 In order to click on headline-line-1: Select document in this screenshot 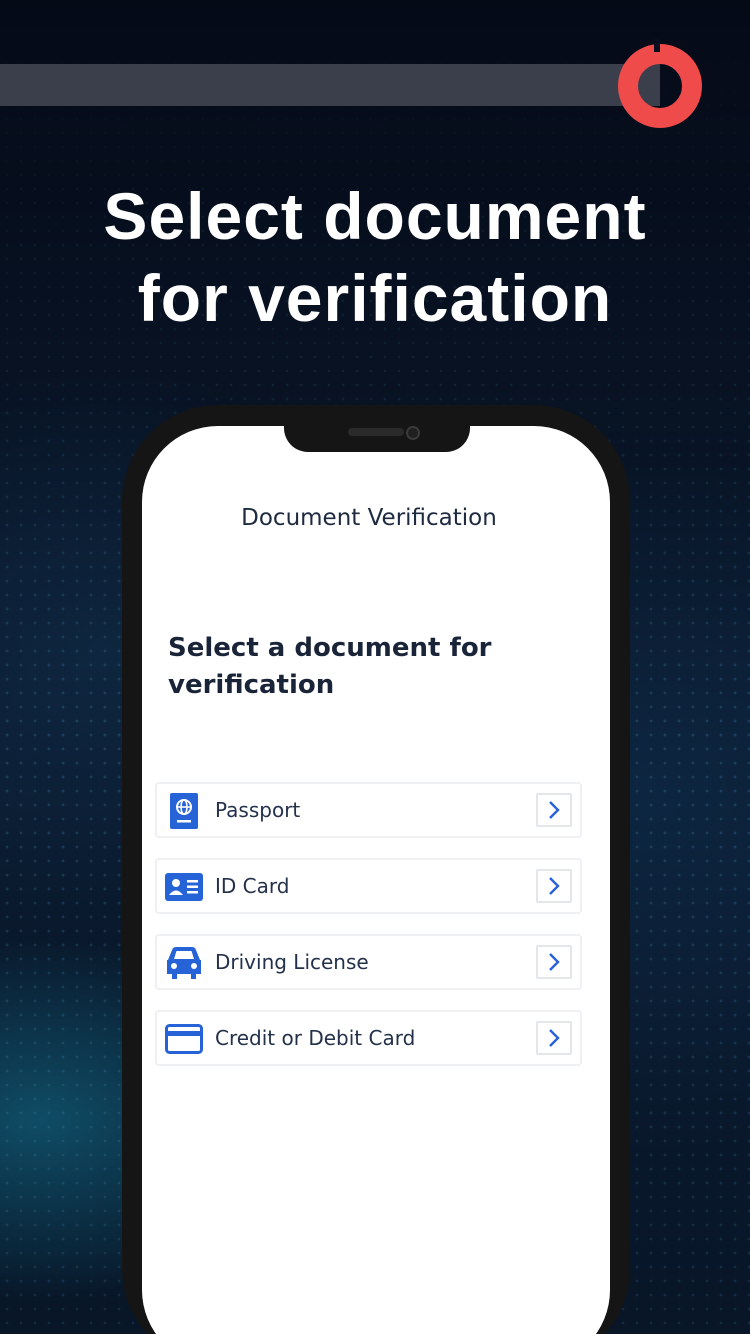, I will do `click(375, 216)`.